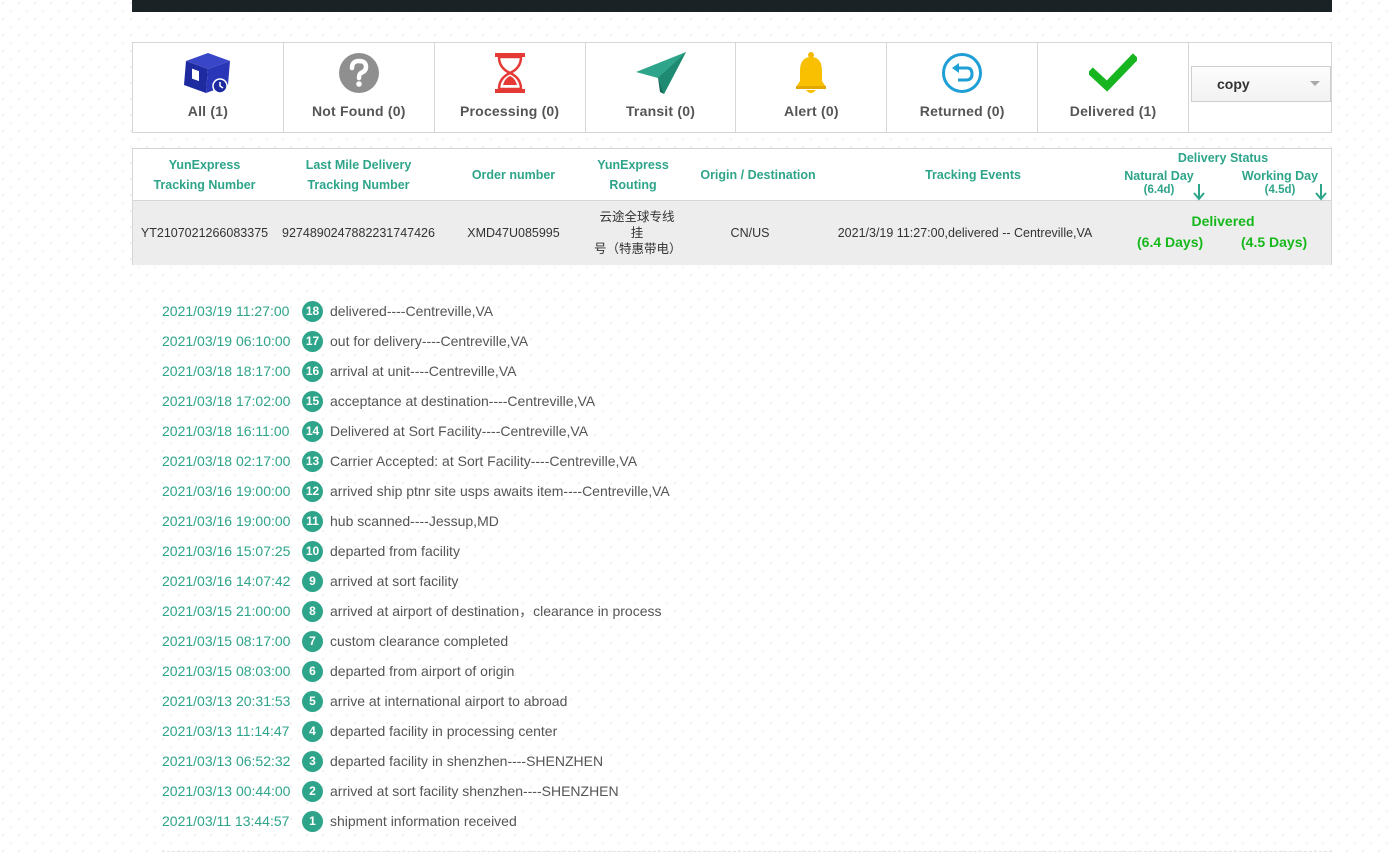  I want to click on event-time: 2021/03/19 06:10:00, so click(226, 341).